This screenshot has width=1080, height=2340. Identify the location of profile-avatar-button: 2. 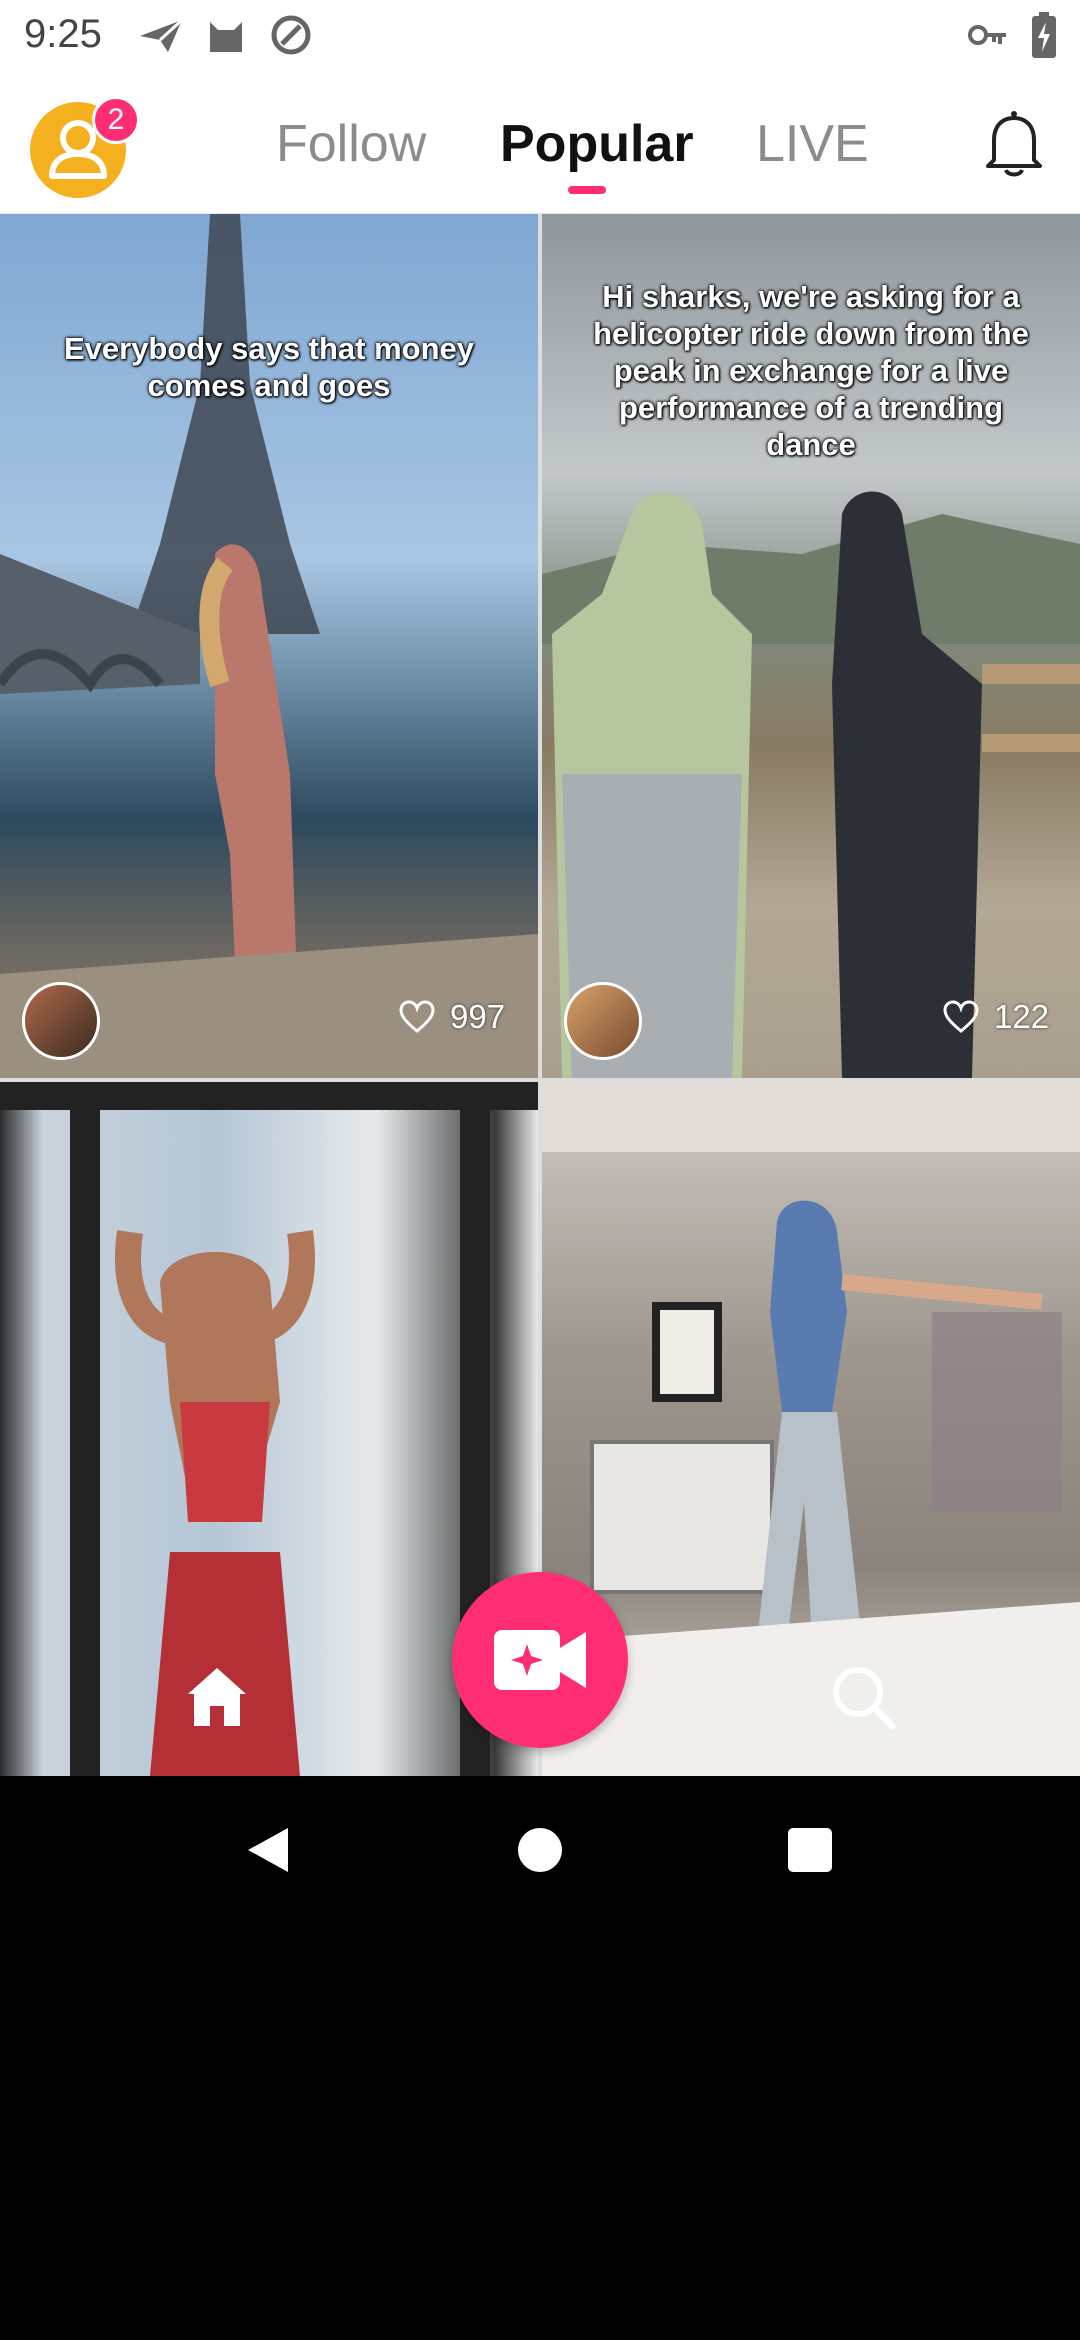
(85, 147).